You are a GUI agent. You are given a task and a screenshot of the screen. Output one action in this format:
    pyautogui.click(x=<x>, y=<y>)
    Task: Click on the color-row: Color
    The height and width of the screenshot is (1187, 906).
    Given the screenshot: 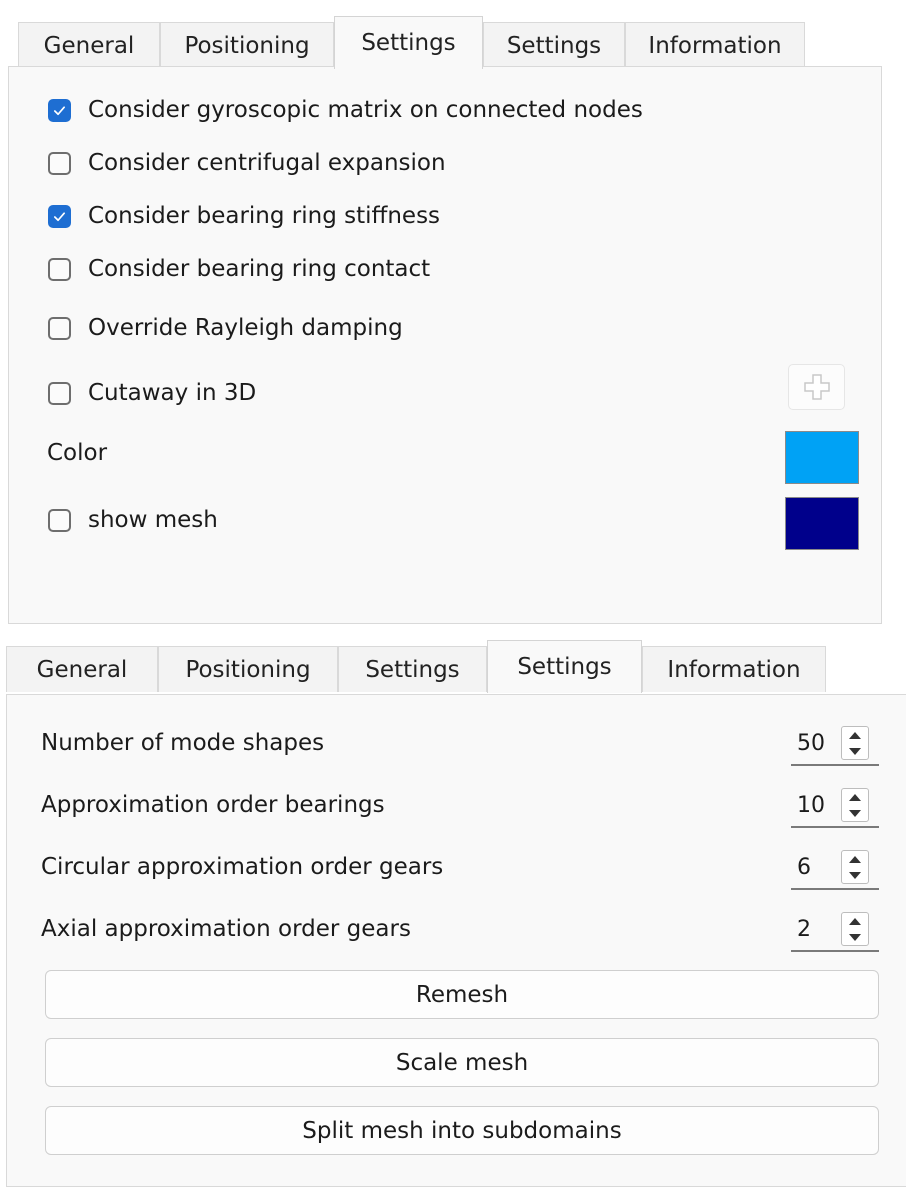 What is the action you would take?
    pyautogui.click(x=77, y=453)
    